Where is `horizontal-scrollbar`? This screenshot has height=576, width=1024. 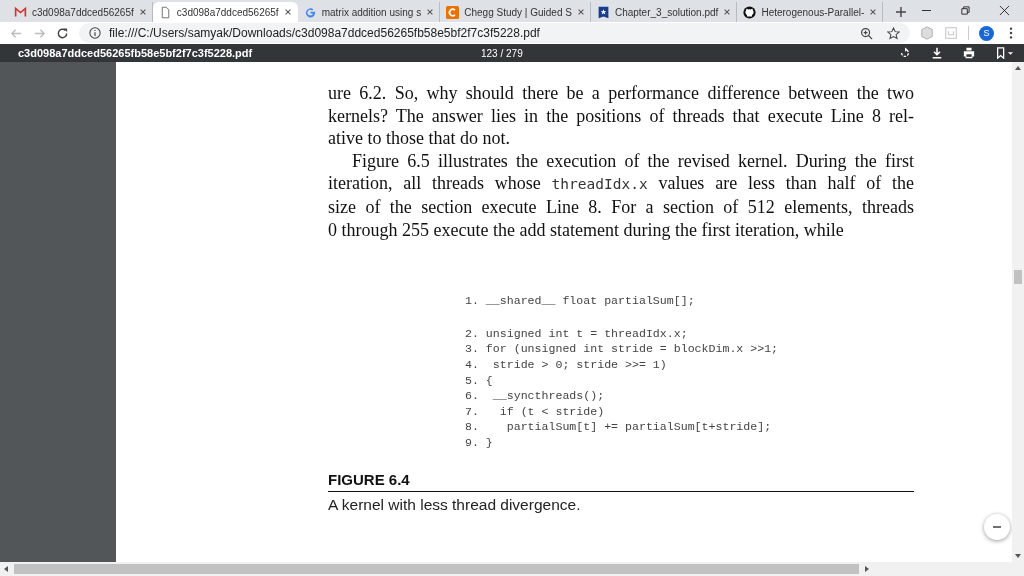 horizontal-scrollbar is located at coordinates (512, 569).